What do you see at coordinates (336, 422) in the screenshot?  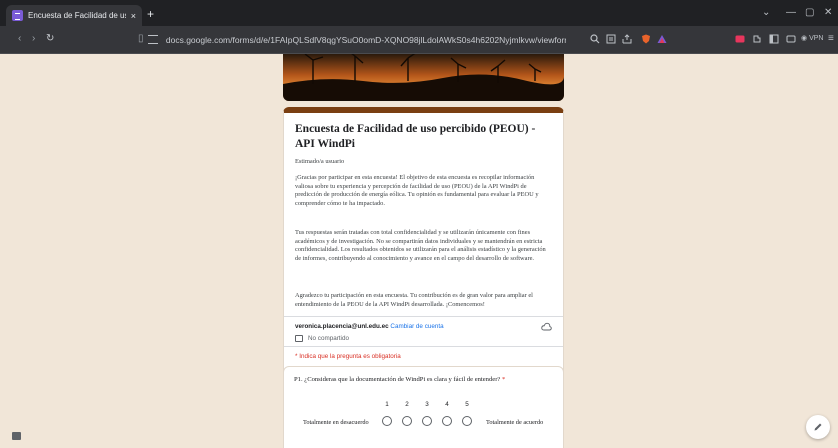 I see `scale-low-label: Totalmente en desacuerdo` at bounding box center [336, 422].